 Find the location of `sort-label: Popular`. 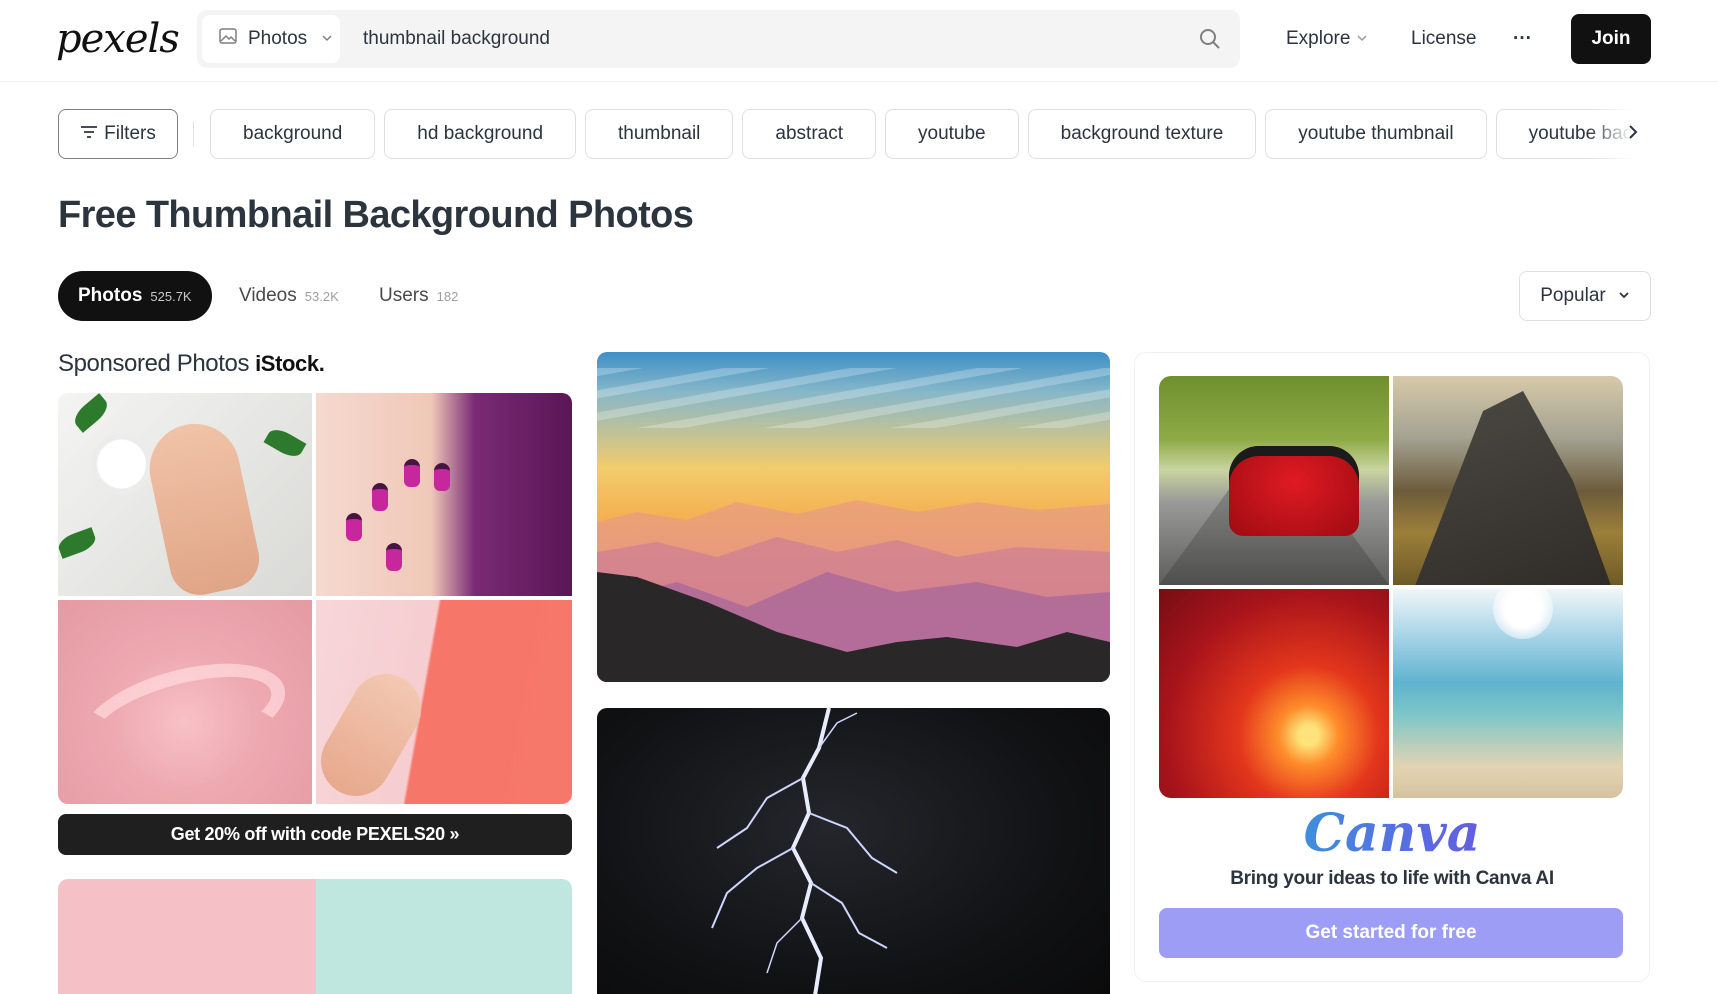

sort-label: Popular is located at coordinates (1573, 295).